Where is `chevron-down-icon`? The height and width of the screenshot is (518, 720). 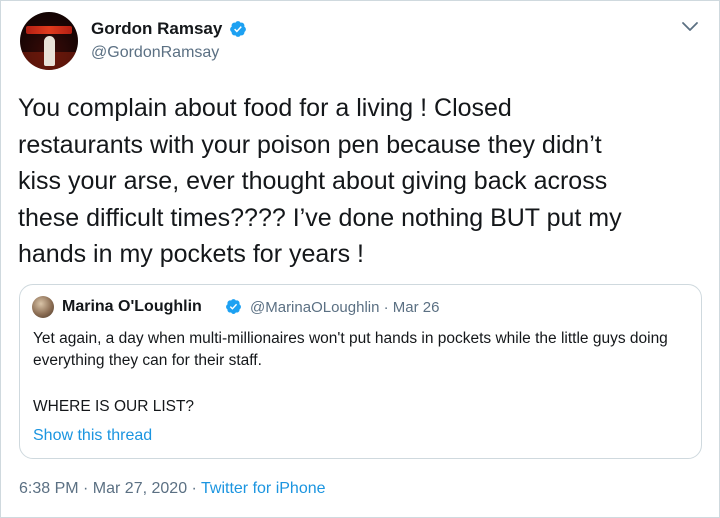
chevron-down-icon is located at coordinates (690, 27).